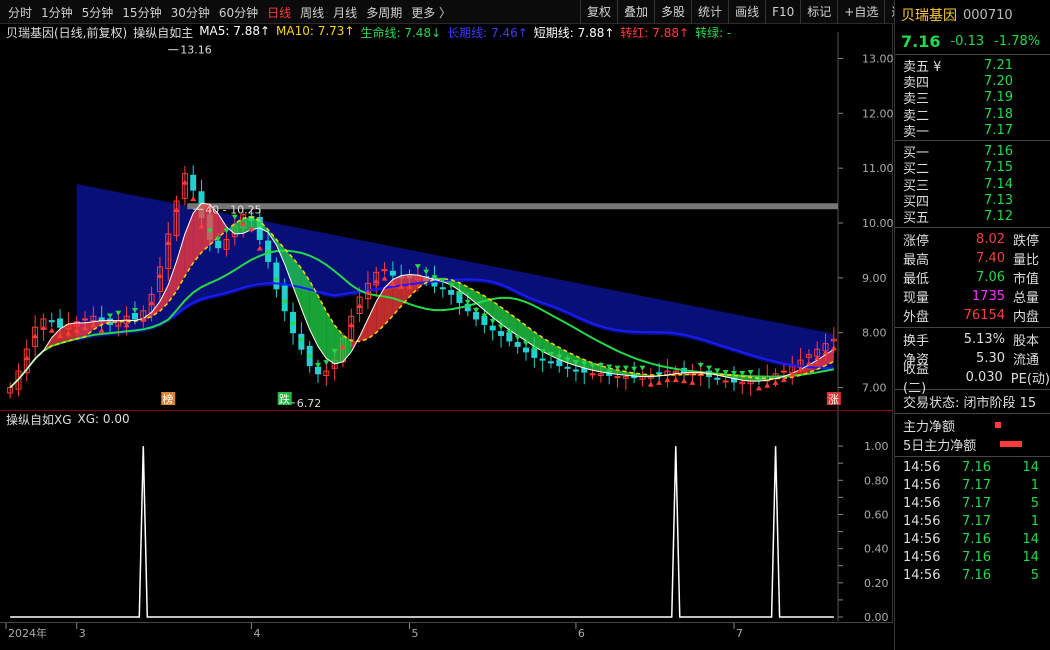  I want to click on stat2-row-0: 换手 5.13% 股本, so click(972, 339).